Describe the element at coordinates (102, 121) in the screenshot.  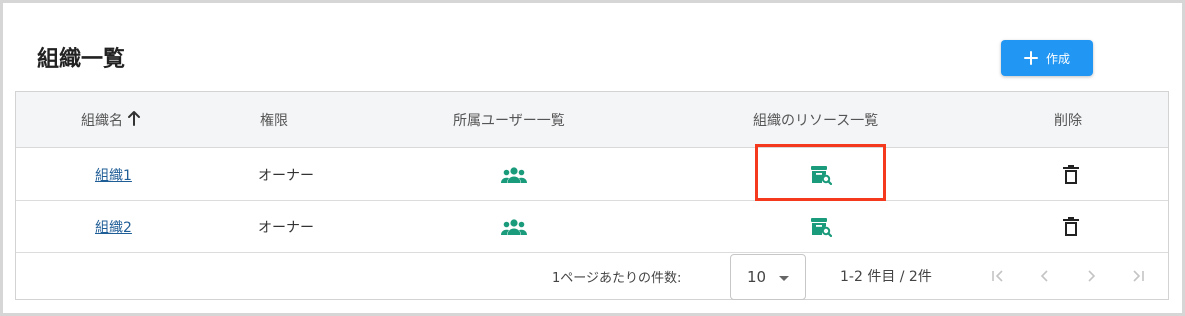
I see `column-header-name-label: 組織名` at that location.